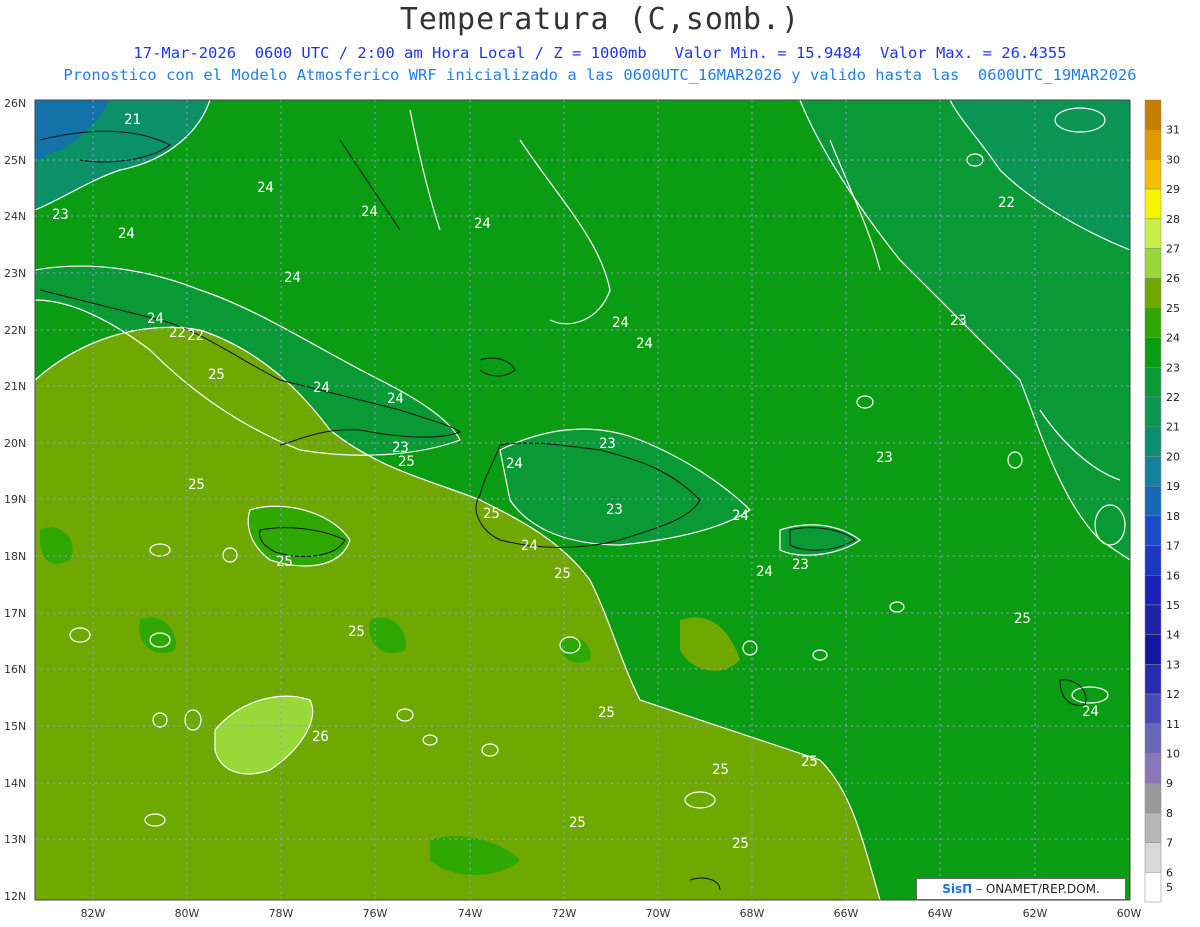 This screenshot has width=1200, height=927. I want to click on colorbar-label: 18, so click(1173, 516).